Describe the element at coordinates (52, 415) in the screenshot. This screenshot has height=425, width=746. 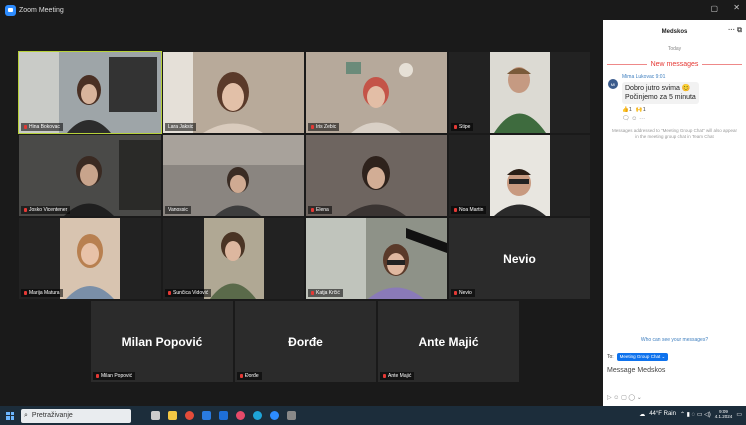
I see `search-placeholder: Pretraživanje` at that location.